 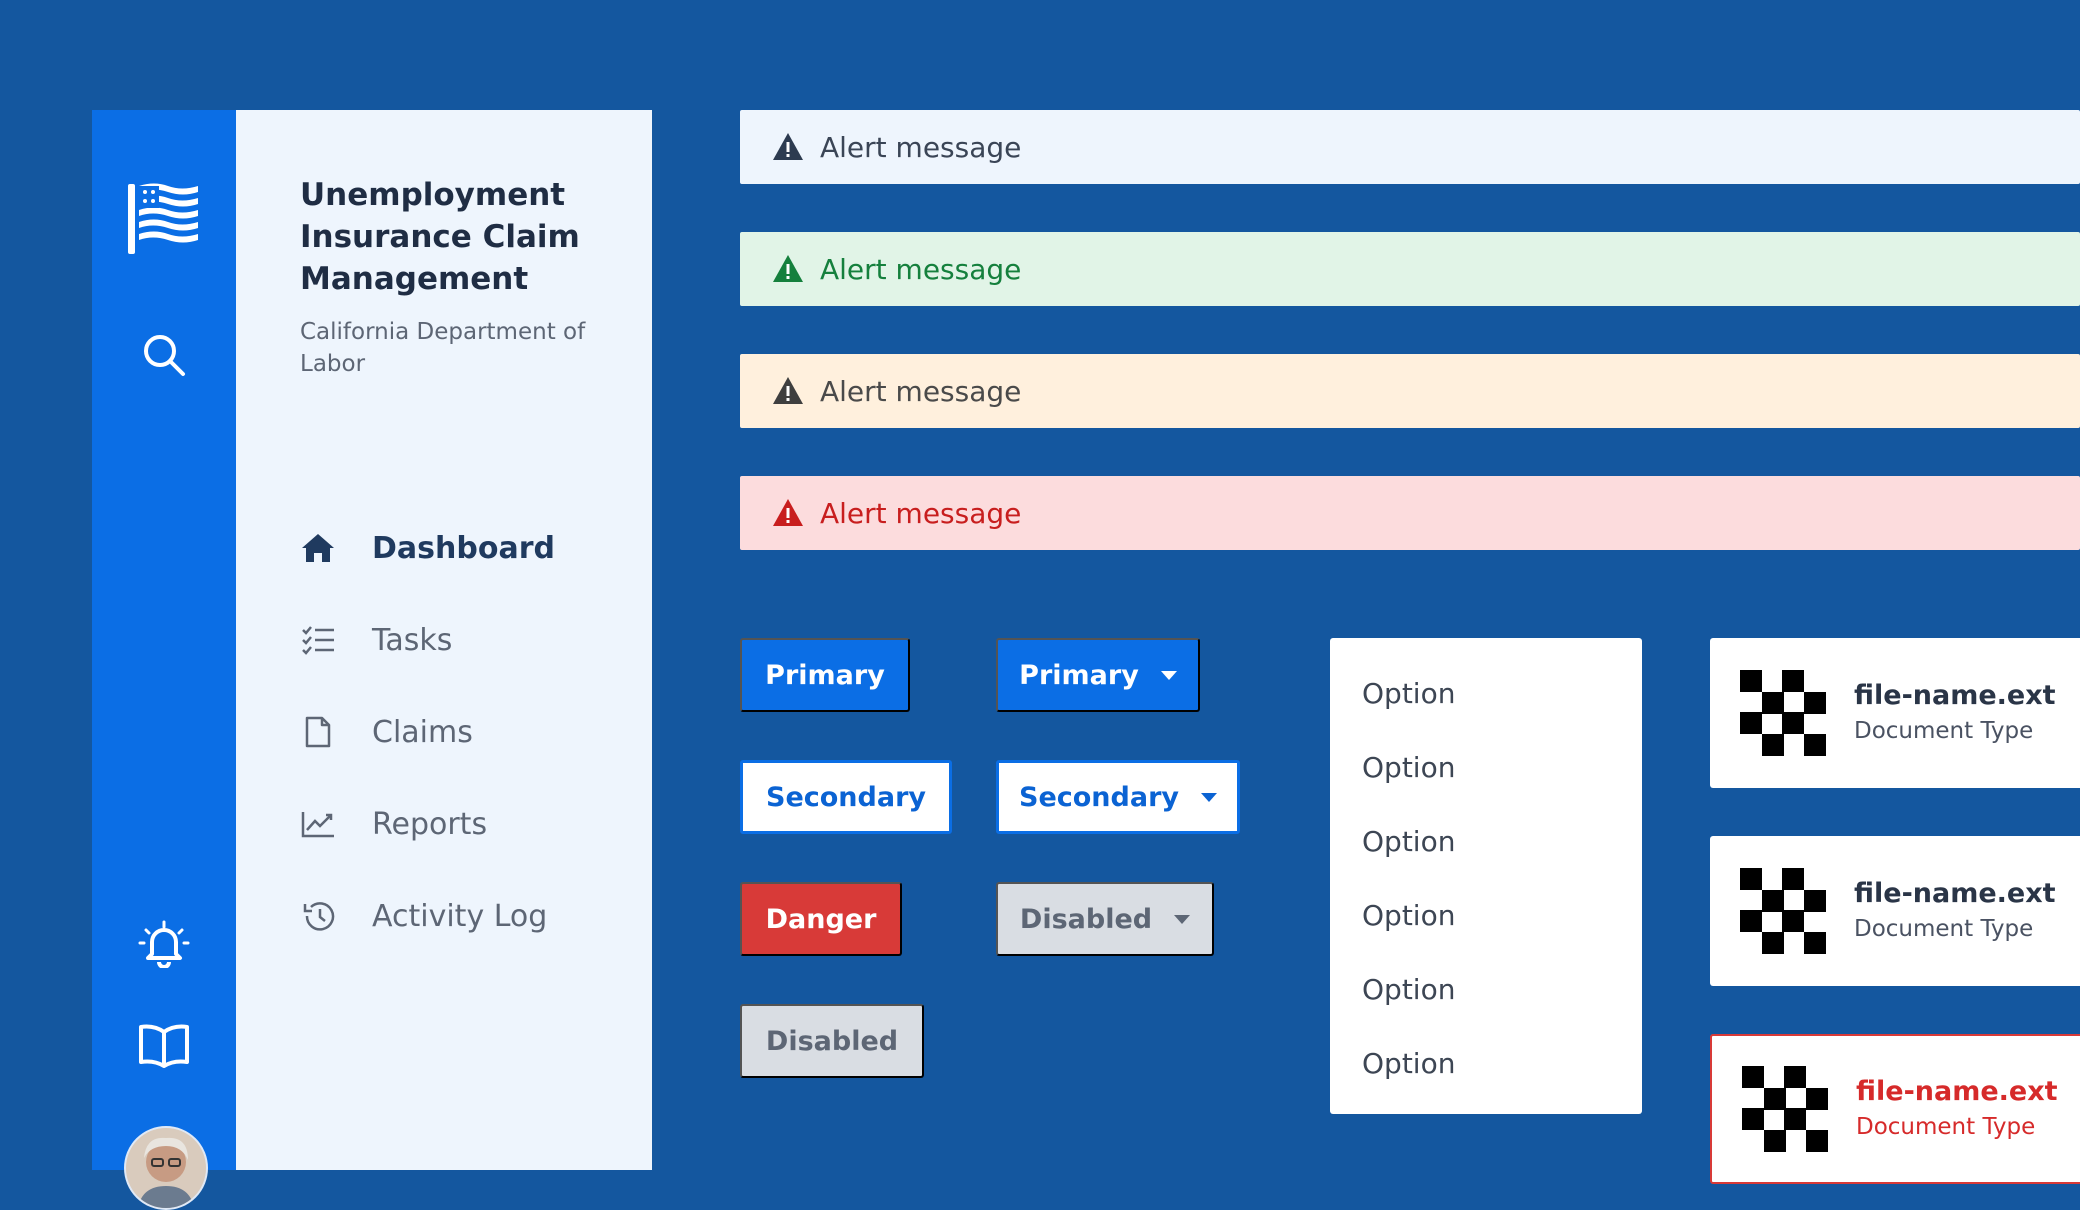 I want to click on nav-item-dashboard: Dashboard, so click(x=427, y=548).